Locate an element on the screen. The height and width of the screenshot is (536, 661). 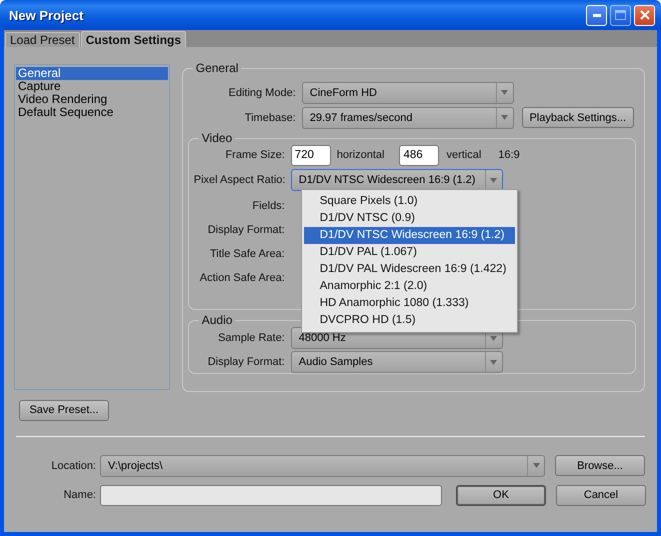
field-label: Fields: is located at coordinates (268, 206).